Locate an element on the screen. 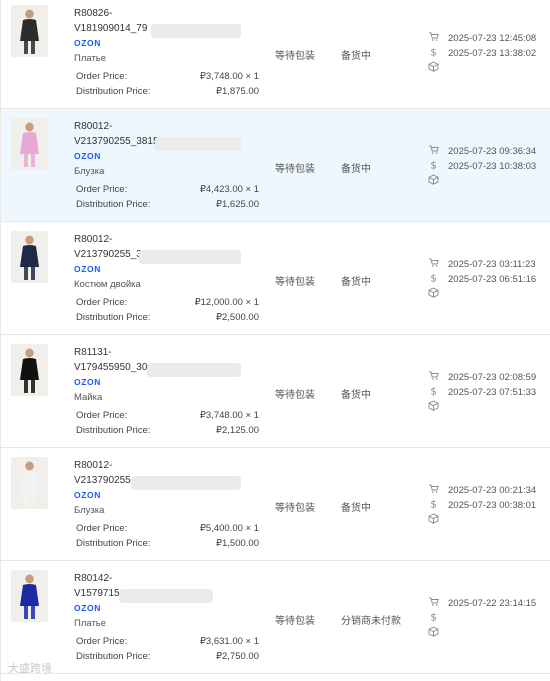 This screenshot has height=681, width=550. paid-time: 2025-07-23 06:51:16 is located at coordinates (492, 279).